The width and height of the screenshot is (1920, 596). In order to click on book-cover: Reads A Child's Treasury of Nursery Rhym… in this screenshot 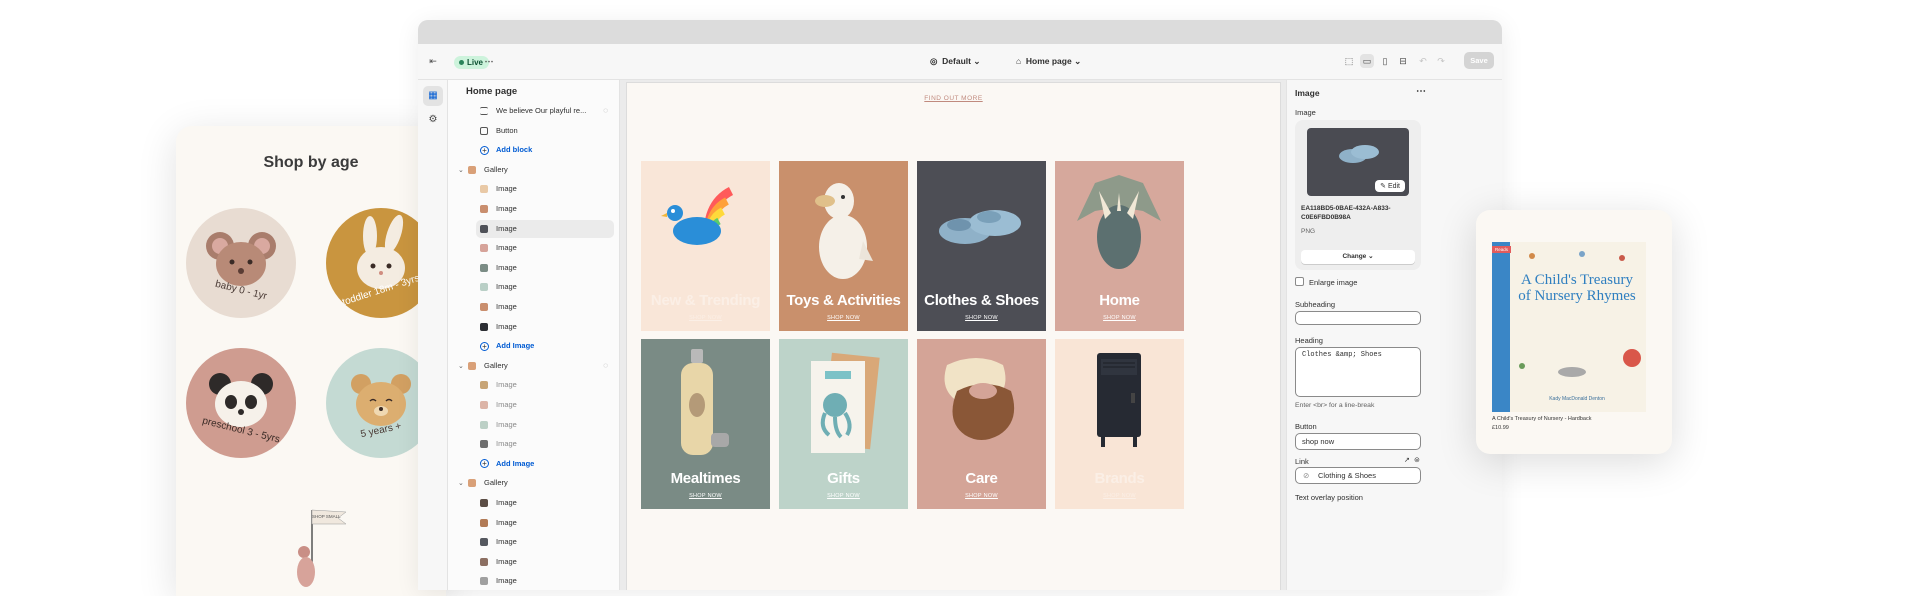, I will do `click(1569, 327)`.